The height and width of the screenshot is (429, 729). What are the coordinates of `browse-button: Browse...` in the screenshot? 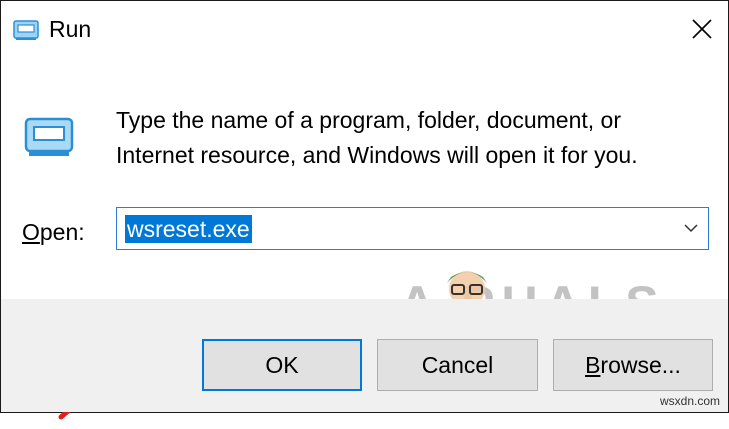 It's located at (633, 365).